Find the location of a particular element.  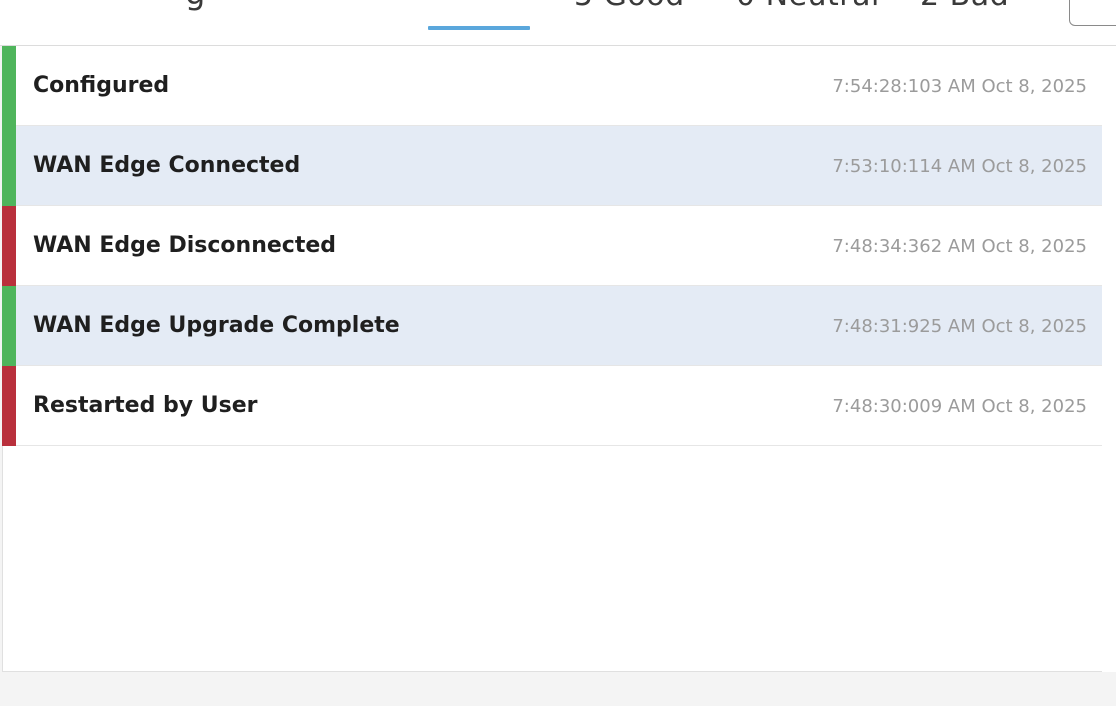

selected-tab-indicator is located at coordinates (479, 28).